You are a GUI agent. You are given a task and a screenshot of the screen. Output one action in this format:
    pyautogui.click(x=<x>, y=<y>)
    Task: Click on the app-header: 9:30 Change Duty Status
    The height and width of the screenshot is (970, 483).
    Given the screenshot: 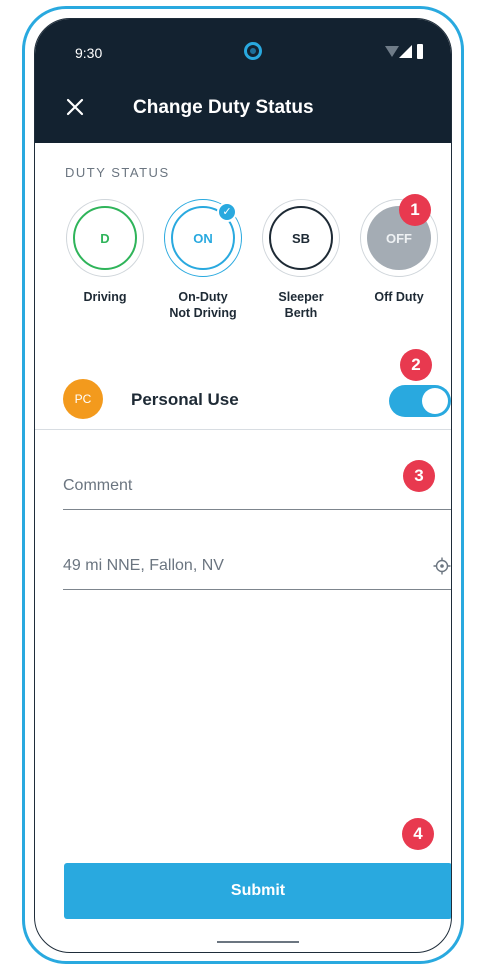 What is the action you would take?
    pyautogui.click(x=243, y=81)
    